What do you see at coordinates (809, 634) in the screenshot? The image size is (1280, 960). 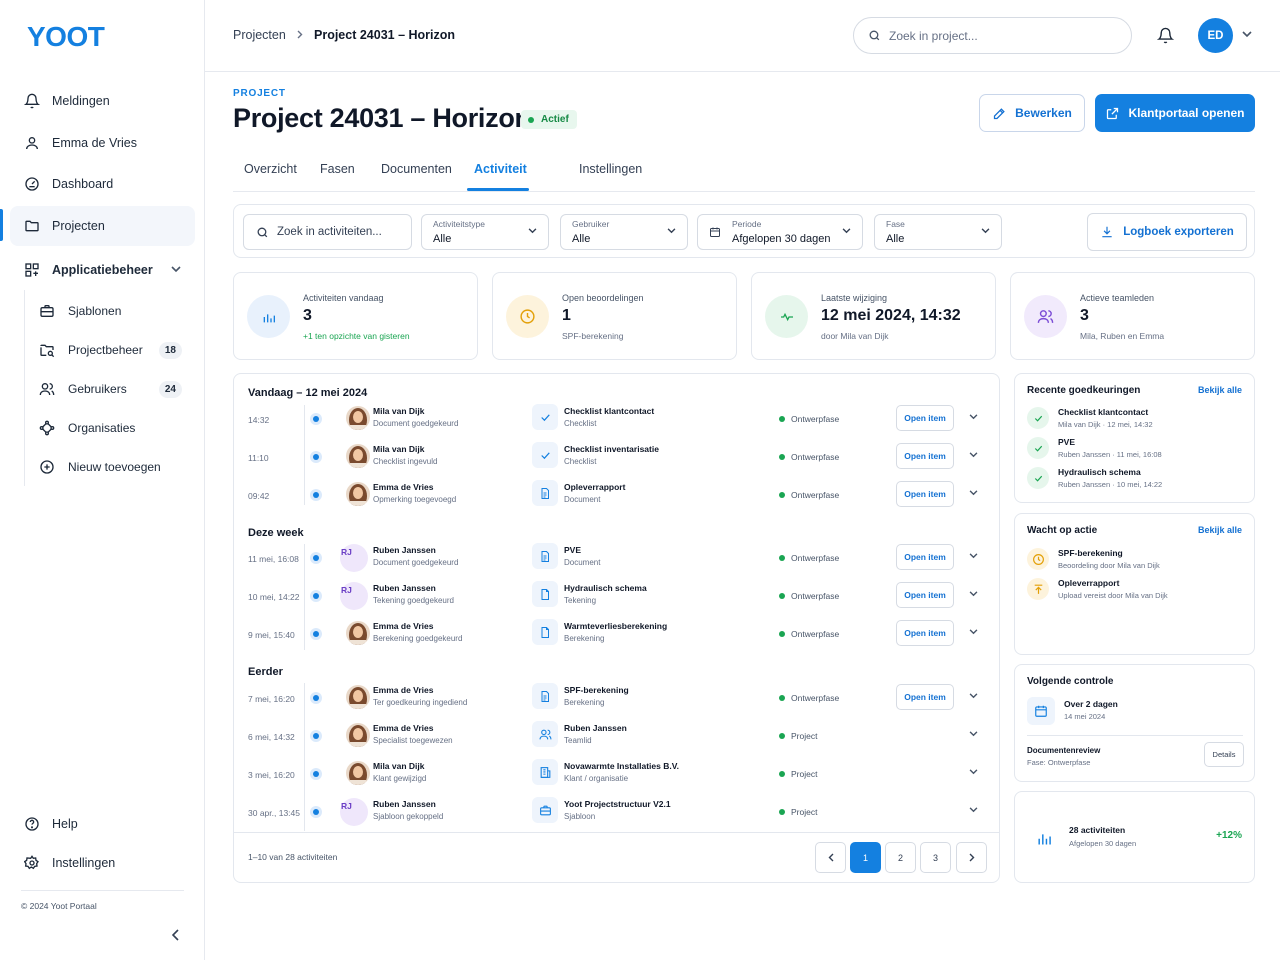 I see `phase-label: Ontwerpfase` at bounding box center [809, 634].